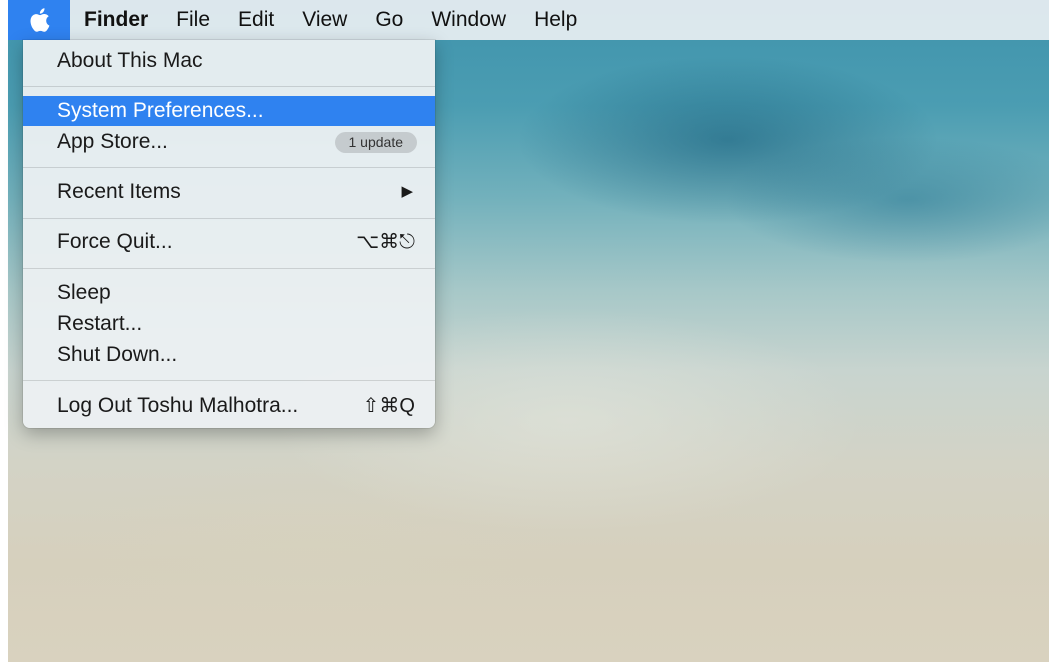  What do you see at coordinates (375, 142) in the screenshot?
I see `update-badge: 1 update` at bounding box center [375, 142].